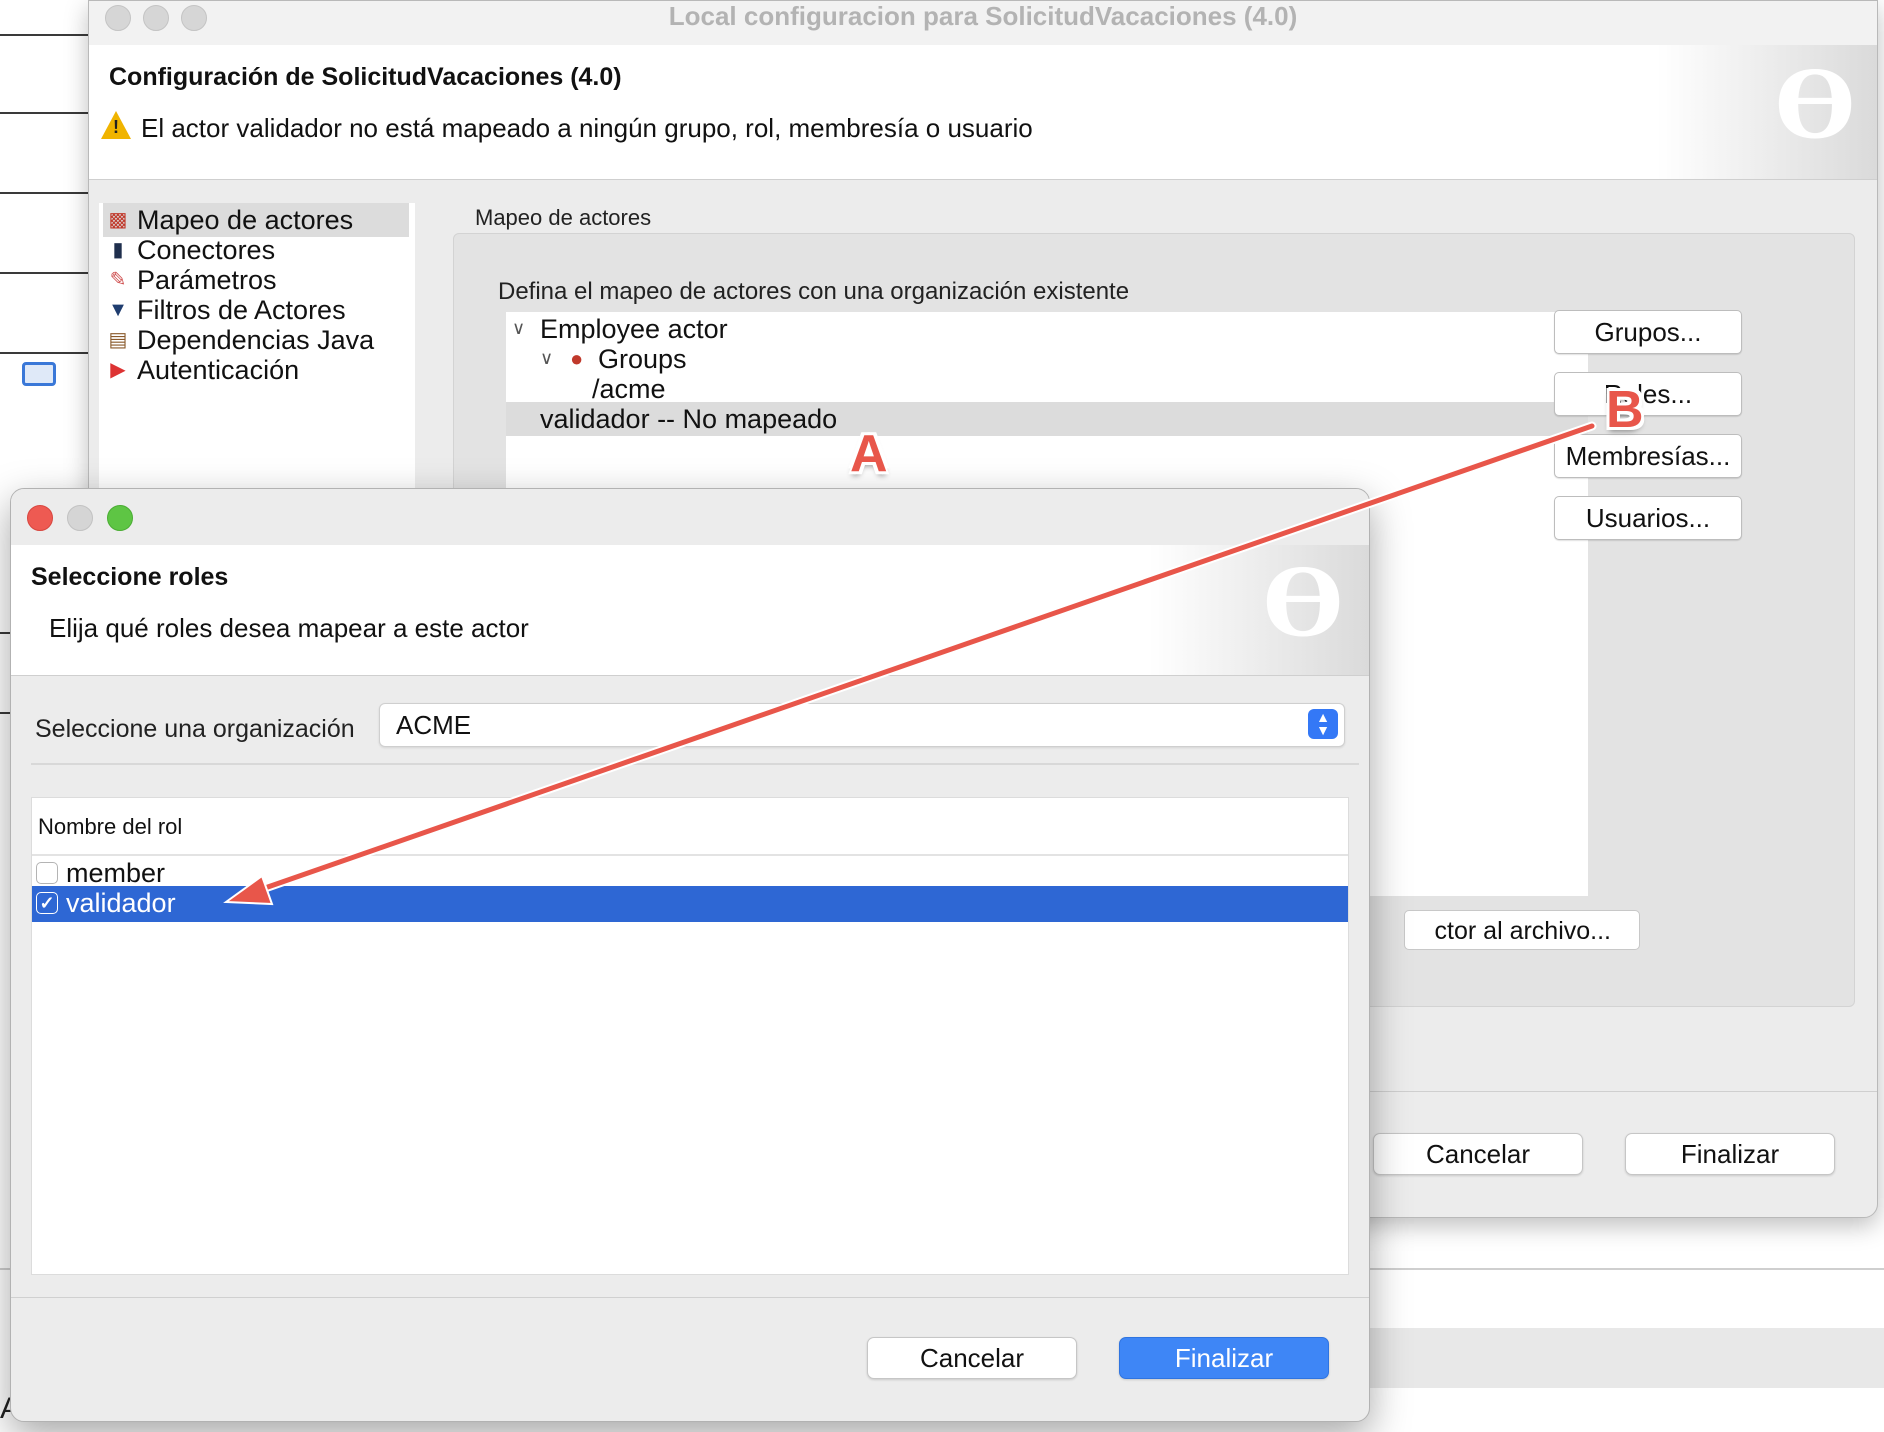 The height and width of the screenshot is (1432, 1884). What do you see at coordinates (1625, 410) in the screenshot?
I see `annotation-label-b: B` at bounding box center [1625, 410].